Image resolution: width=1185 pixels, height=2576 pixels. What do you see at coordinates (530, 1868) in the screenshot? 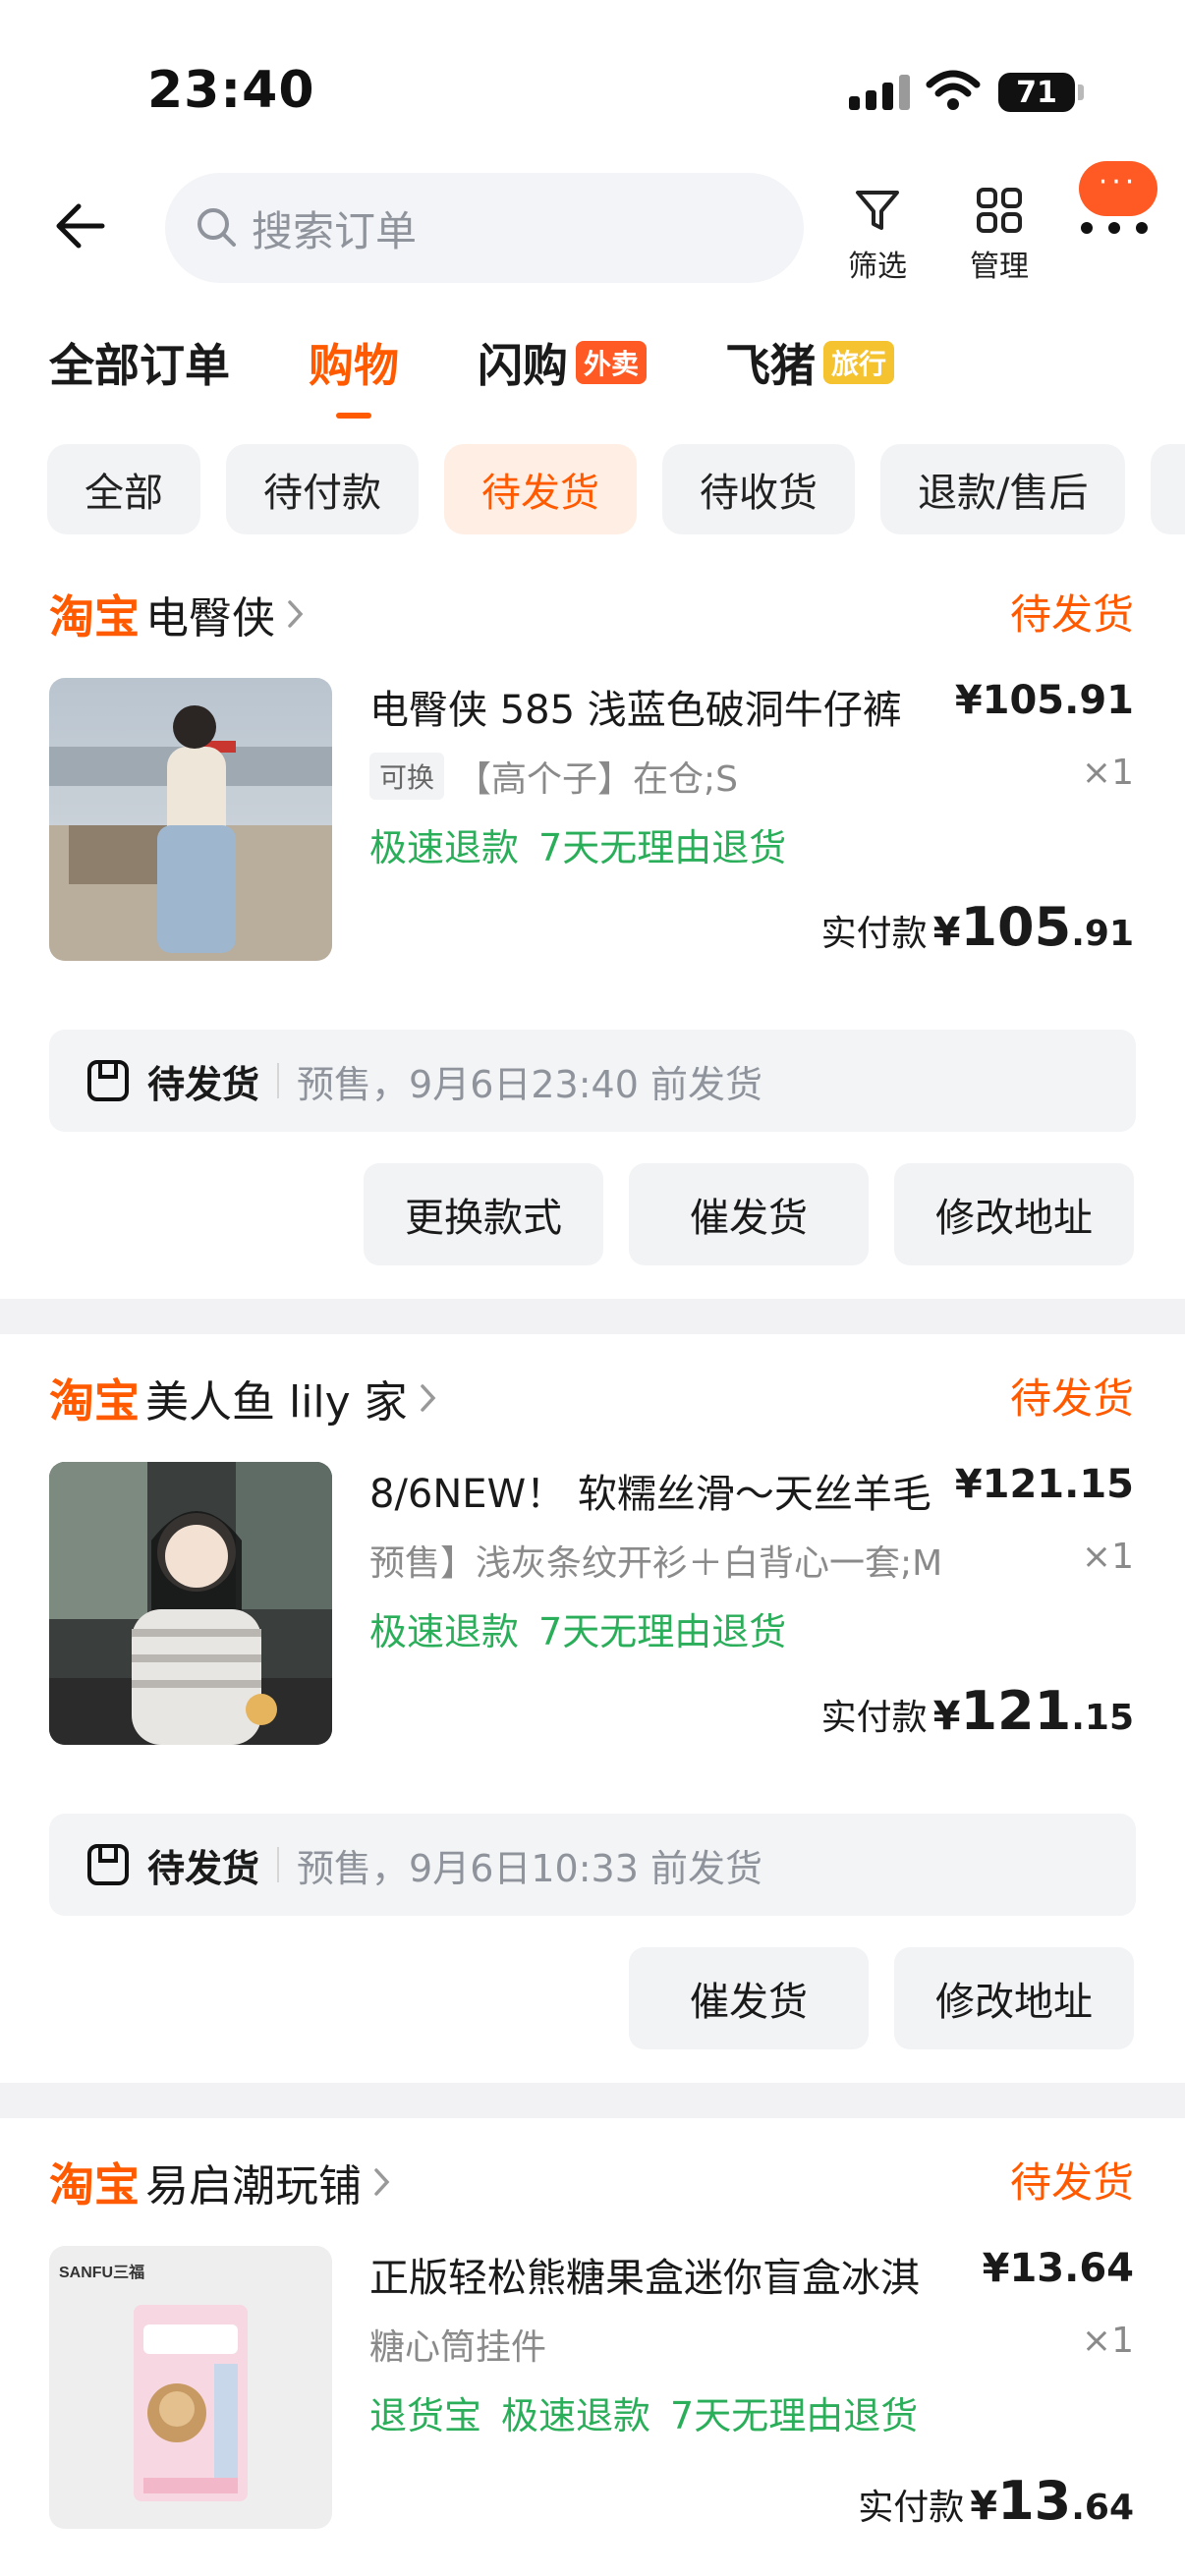
I see `shipping-deadline: 预售，9月6日10:33 前发货` at bounding box center [530, 1868].